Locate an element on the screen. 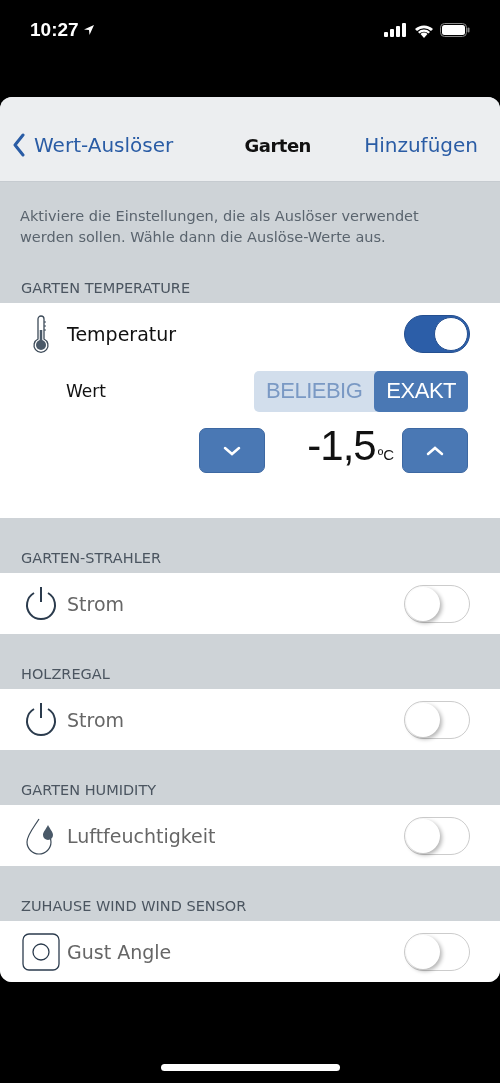  setting-label: Luftfeuchtigkeit is located at coordinates (142, 835).